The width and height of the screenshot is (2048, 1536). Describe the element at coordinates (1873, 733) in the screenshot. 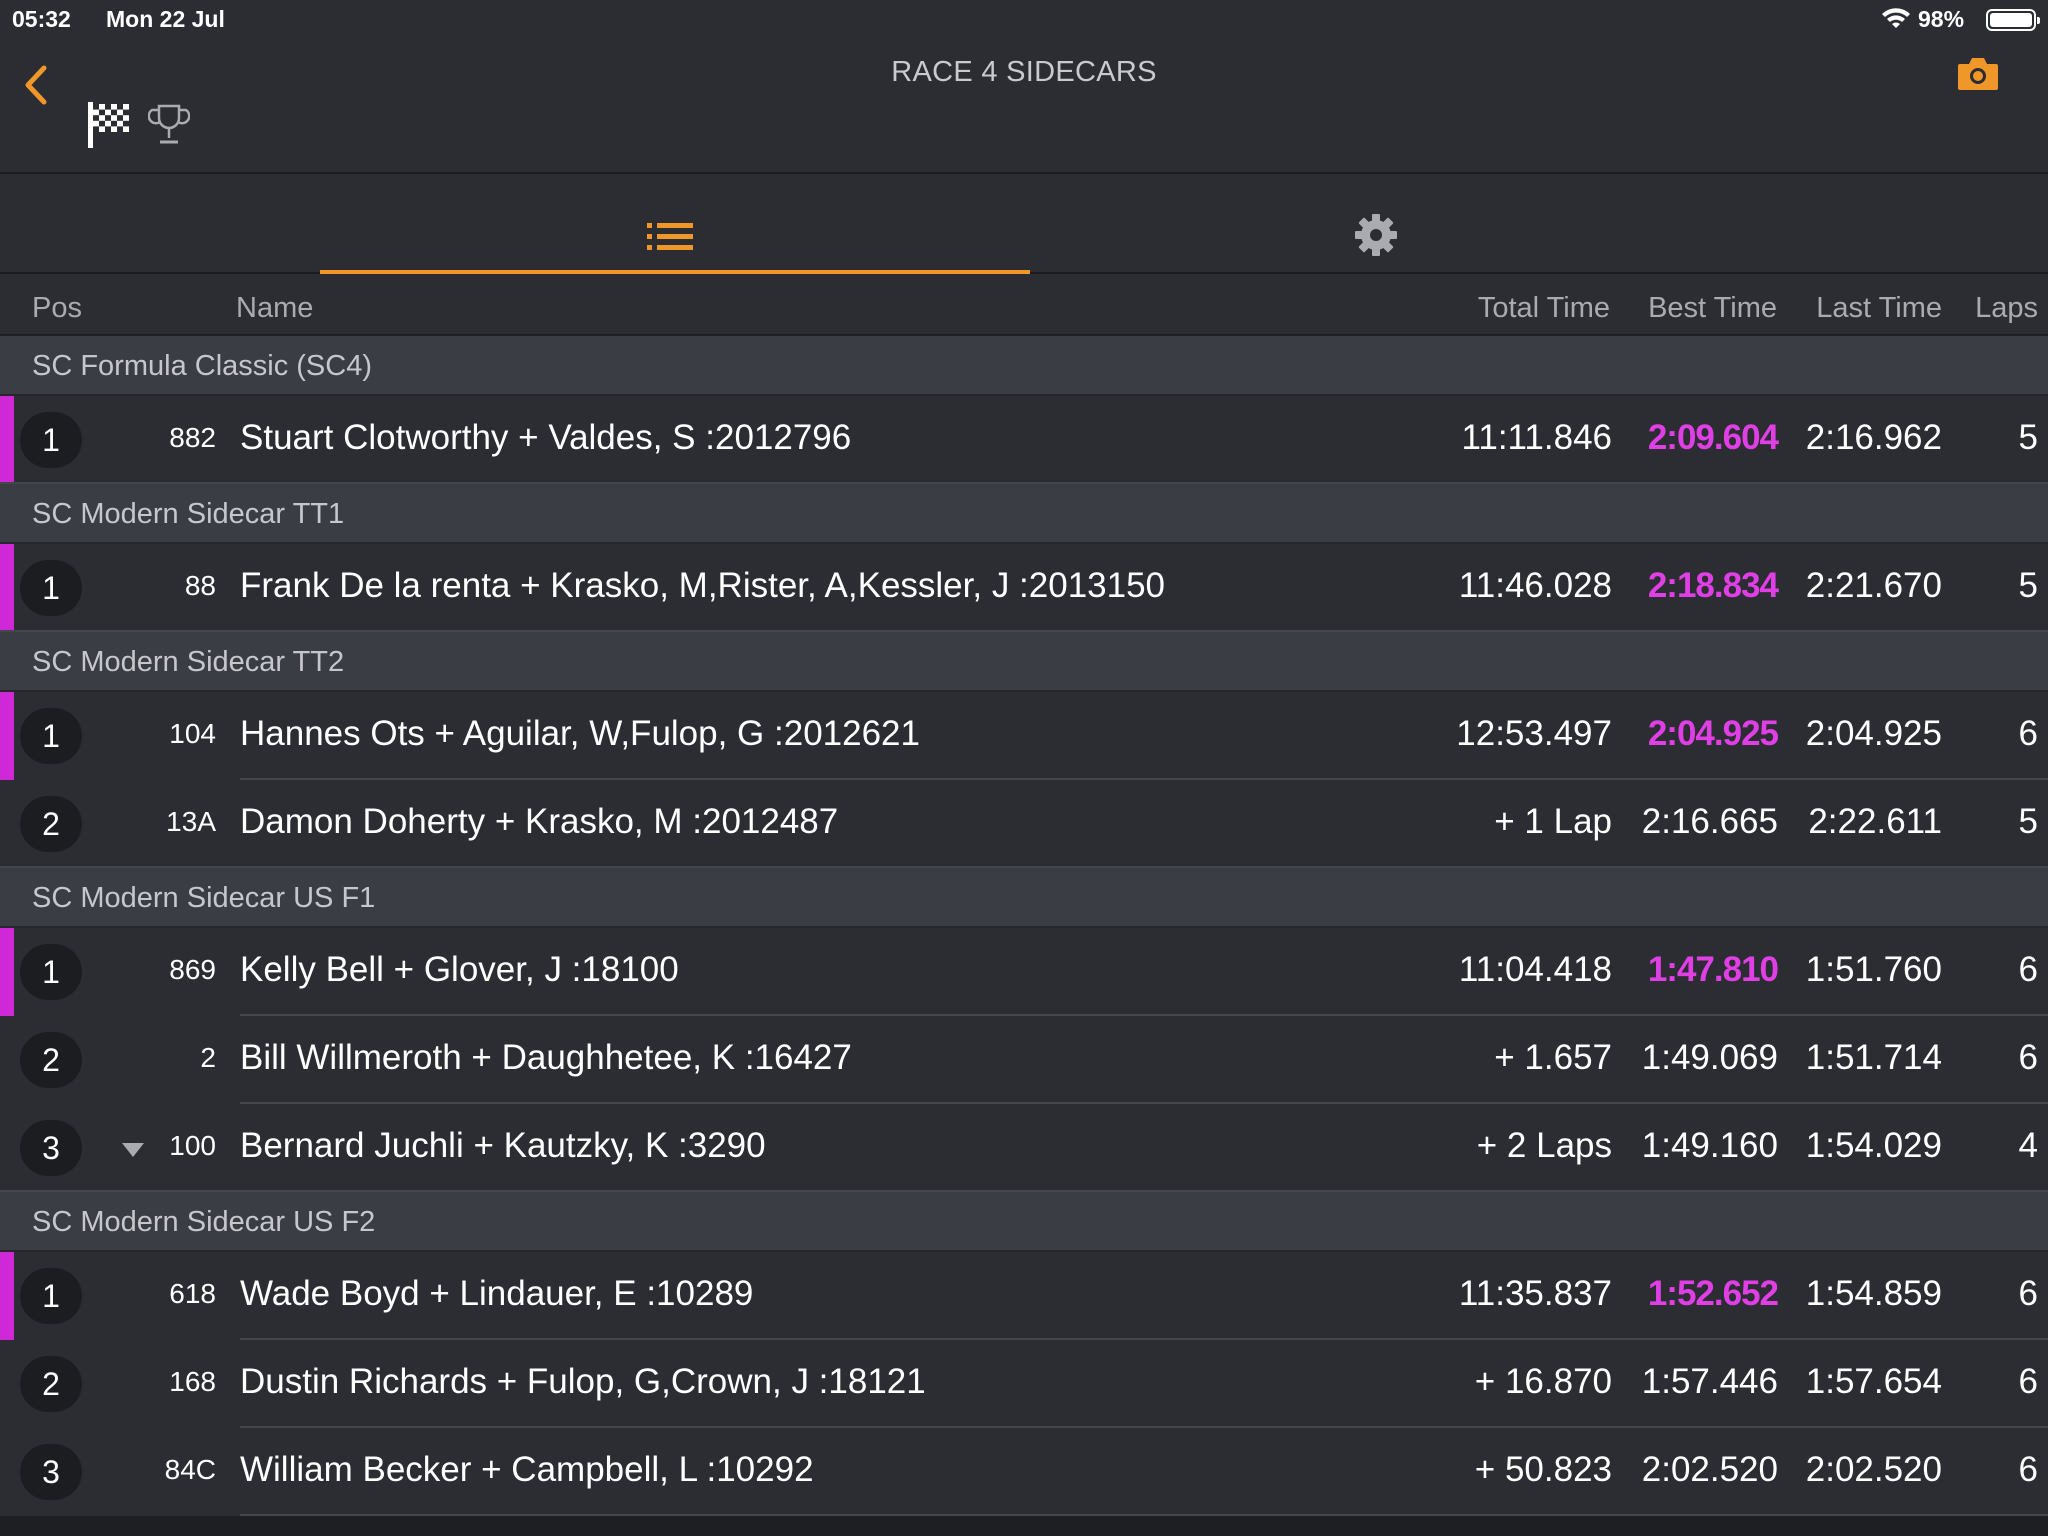

I see `last-time: 2:04.925` at that location.